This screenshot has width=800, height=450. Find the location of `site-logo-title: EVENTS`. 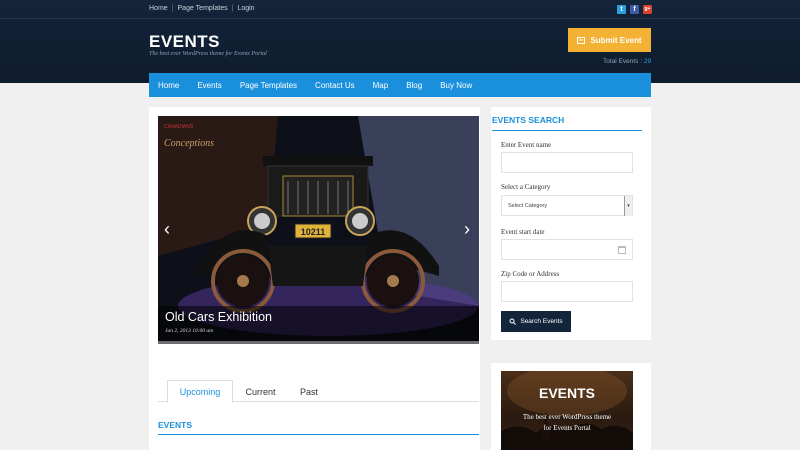

site-logo-title: EVENTS is located at coordinates (184, 42).